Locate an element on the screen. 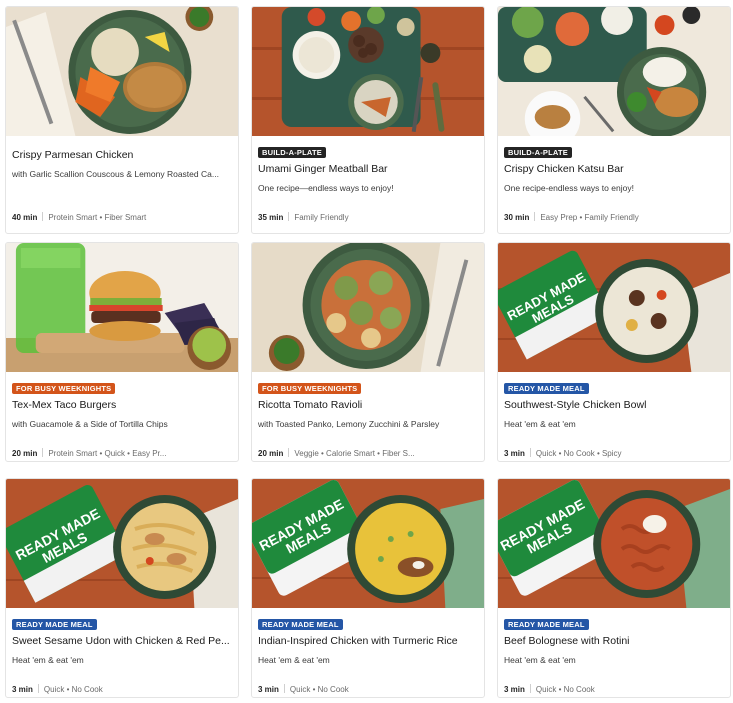 The width and height of the screenshot is (733, 703). recipe-subtitle: One recipe—endless ways to enjoy! is located at coordinates (326, 188).